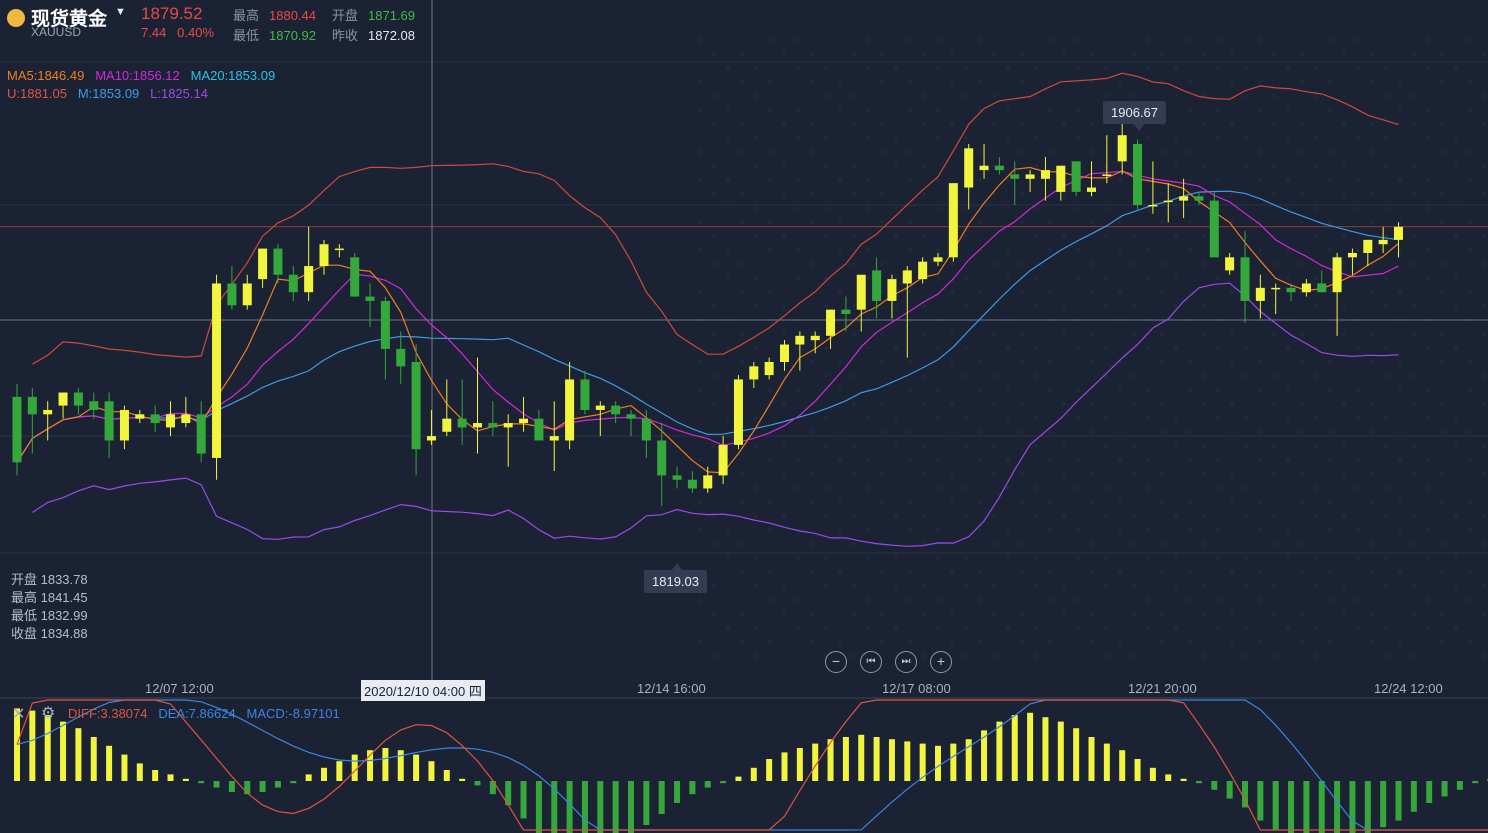 Image resolution: width=1488 pixels, height=833 pixels. Describe the element at coordinates (871, 662) in the screenshot. I see `skip-back-button: ⏮` at that location.